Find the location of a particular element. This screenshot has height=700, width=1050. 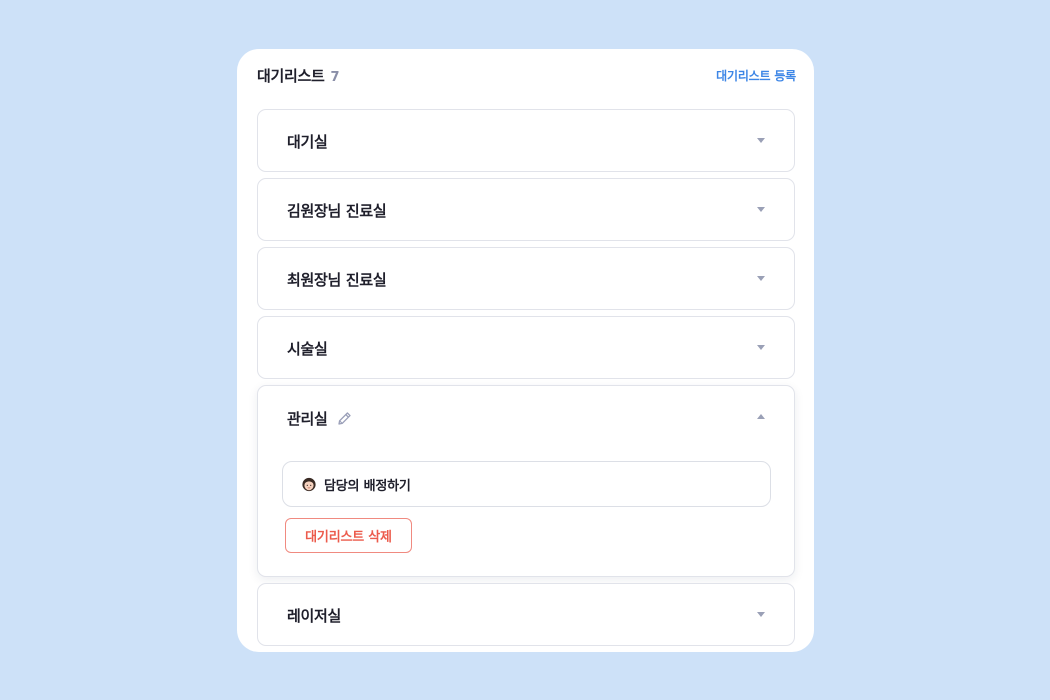

waitlist-count-badge: 7 is located at coordinates (335, 77).